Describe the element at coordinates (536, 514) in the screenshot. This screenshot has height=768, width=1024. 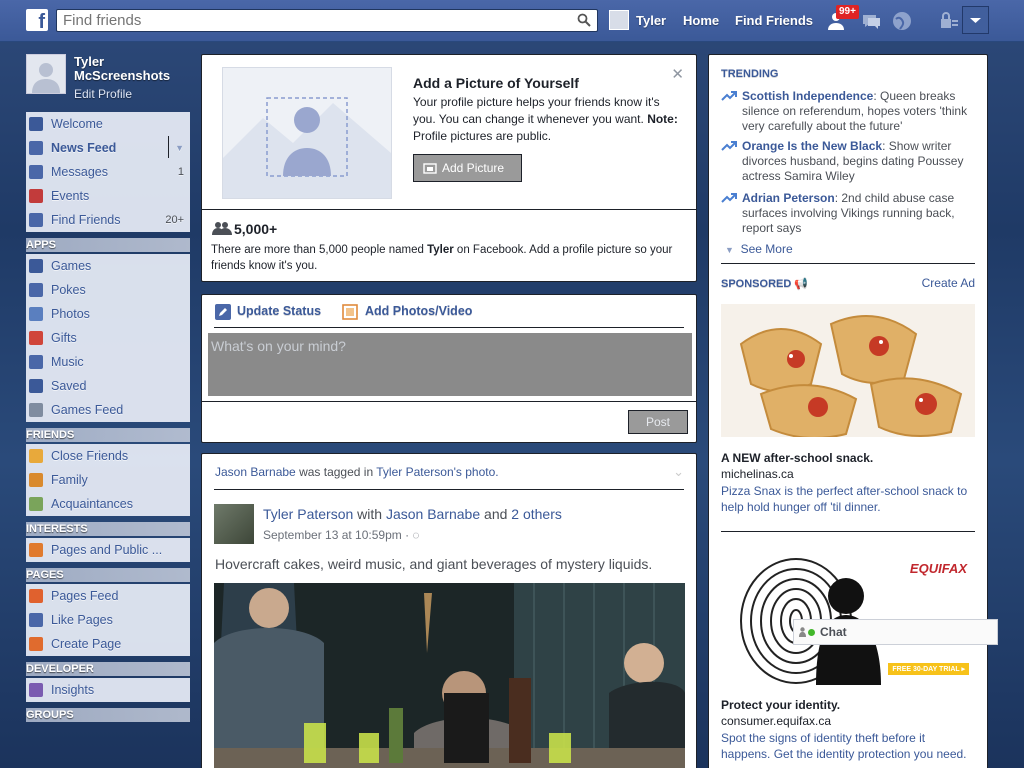
I see `others-link: 2 others` at that location.